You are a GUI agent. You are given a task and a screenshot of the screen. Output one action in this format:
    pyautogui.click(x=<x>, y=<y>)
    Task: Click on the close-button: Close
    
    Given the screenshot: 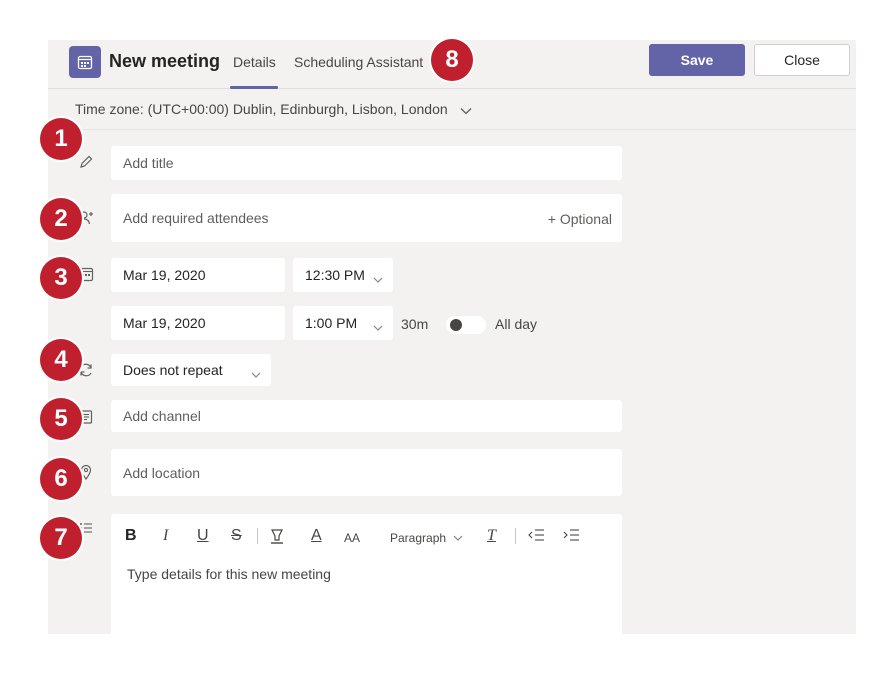 What is the action you would take?
    pyautogui.click(x=802, y=60)
    